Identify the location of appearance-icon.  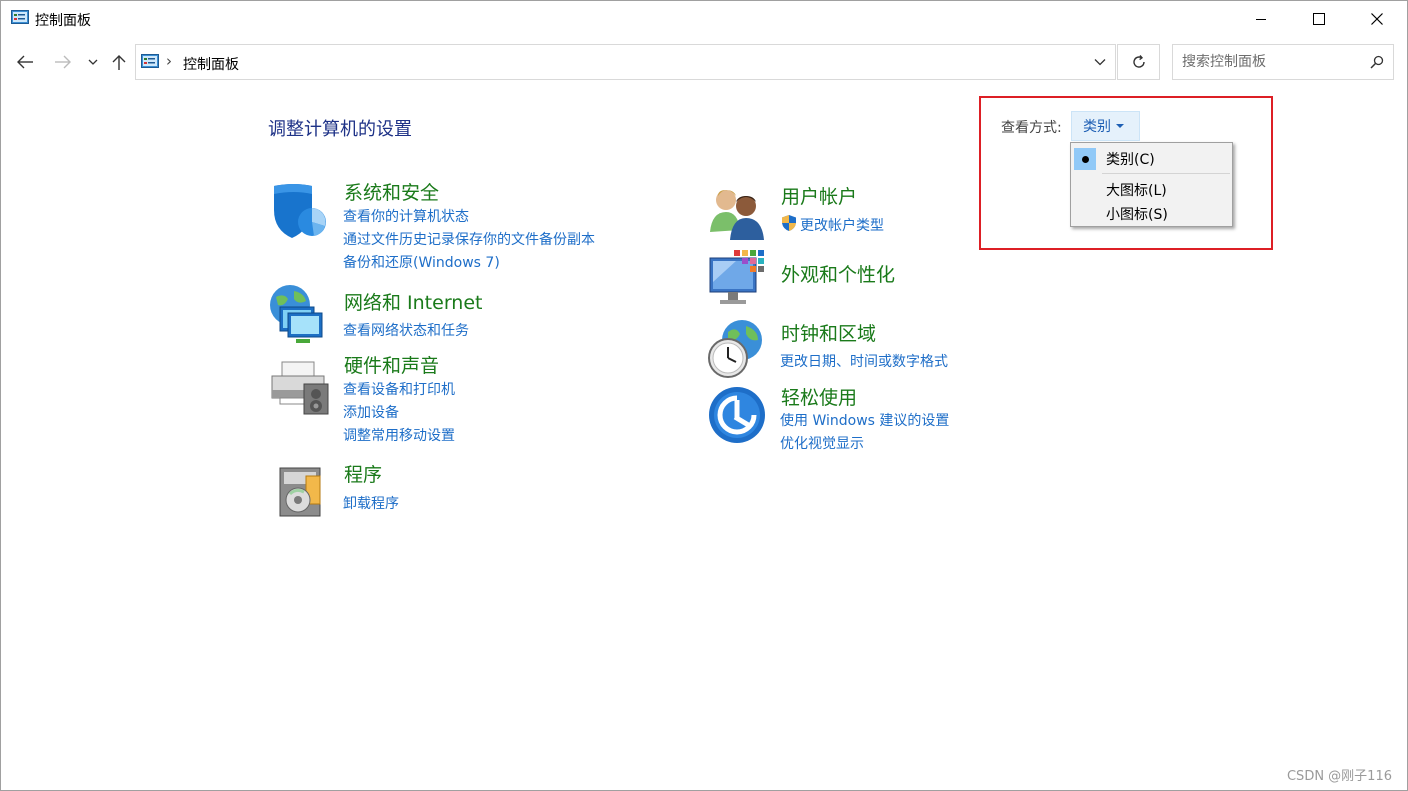
(738, 280).